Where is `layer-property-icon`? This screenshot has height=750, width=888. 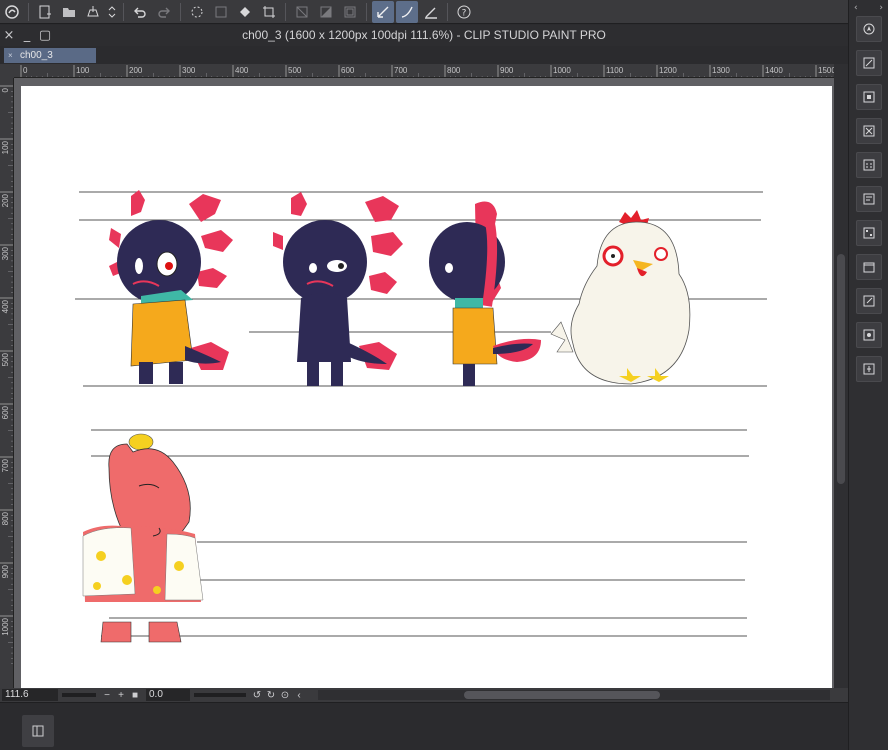 layer-property-icon is located at coordinates (869, 97).